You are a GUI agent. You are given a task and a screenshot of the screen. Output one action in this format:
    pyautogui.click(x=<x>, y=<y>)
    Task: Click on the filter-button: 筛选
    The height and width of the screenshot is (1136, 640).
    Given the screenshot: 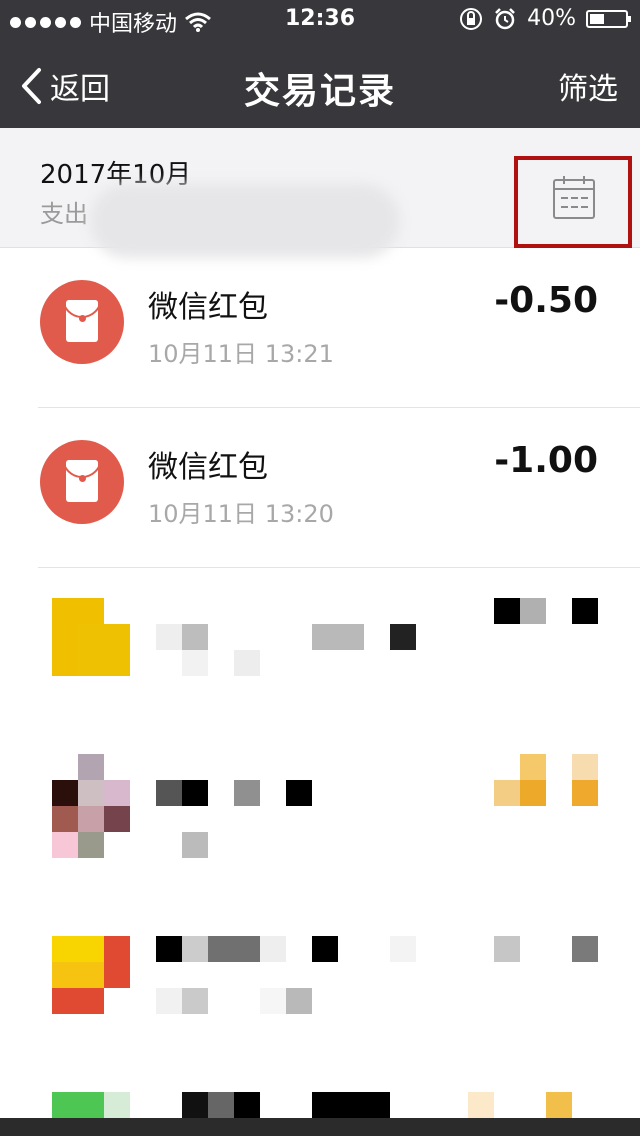 What is the action you would take?
    pyautogui.click(x=588, y=86)
    